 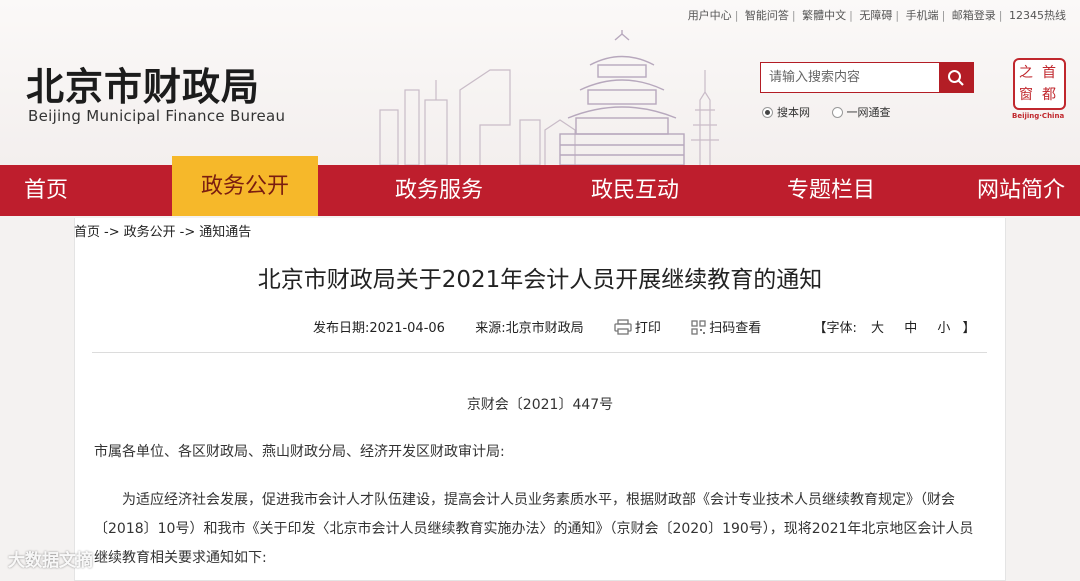 I want to click on skyline-illustration, so click(x=549, y=97).